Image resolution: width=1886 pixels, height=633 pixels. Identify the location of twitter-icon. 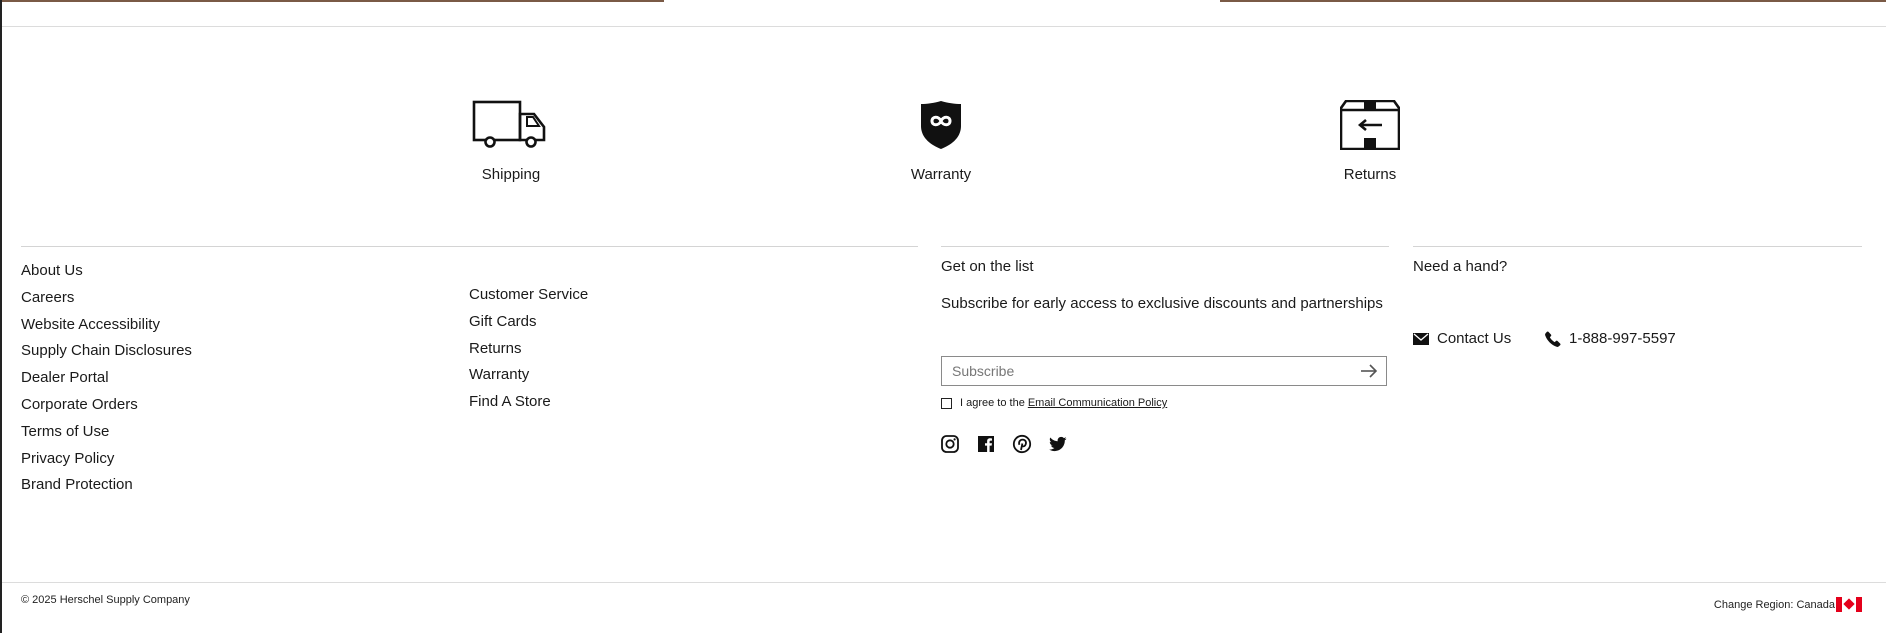
(1058, 444).